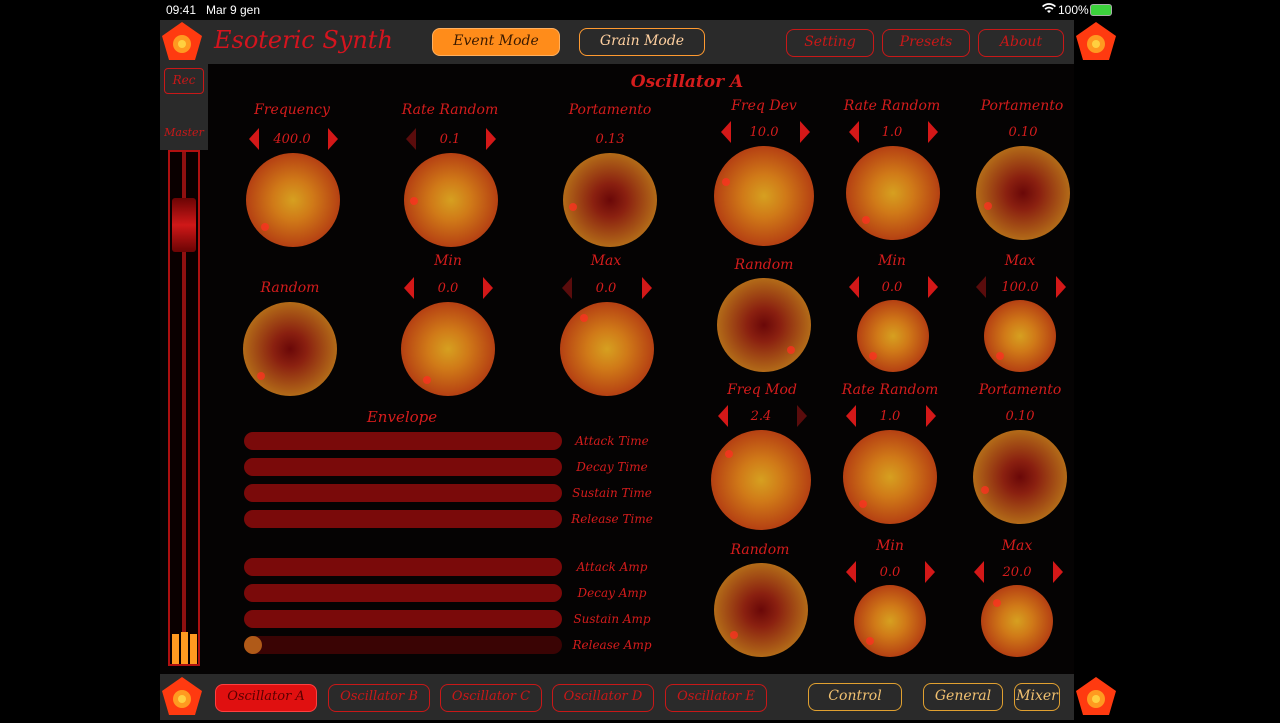  What do you see at coordinates (855, 697) in the screenshot?
I see `control-button: Control` at bounding box center [855, 697].